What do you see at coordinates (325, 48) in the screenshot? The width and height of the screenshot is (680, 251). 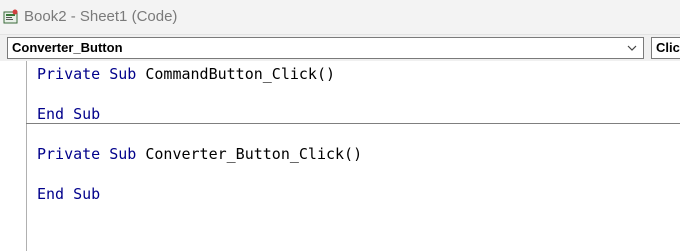 I see `object-dropdown: Converter_Button` at bounding box center [325, 48].